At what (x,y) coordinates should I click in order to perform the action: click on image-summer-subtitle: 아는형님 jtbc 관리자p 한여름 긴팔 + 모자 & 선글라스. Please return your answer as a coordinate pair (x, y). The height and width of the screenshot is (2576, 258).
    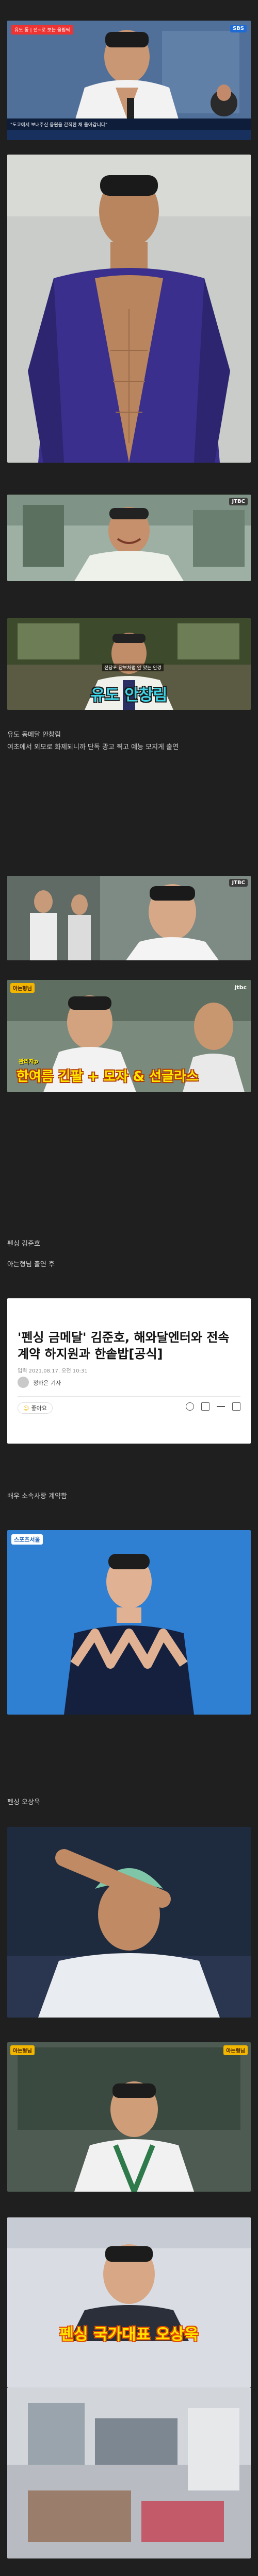
    Looking at the image, I should click on (129, 1036).